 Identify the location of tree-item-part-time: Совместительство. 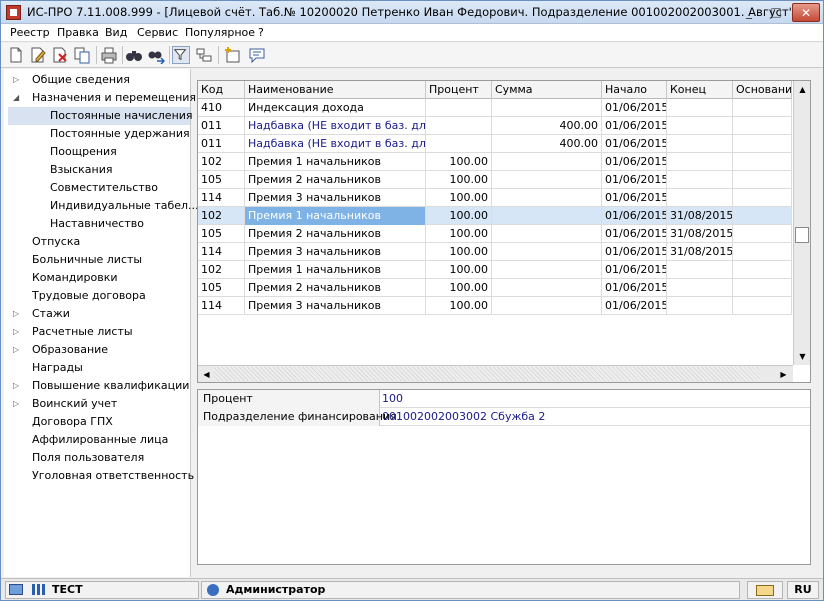
(104, 188).